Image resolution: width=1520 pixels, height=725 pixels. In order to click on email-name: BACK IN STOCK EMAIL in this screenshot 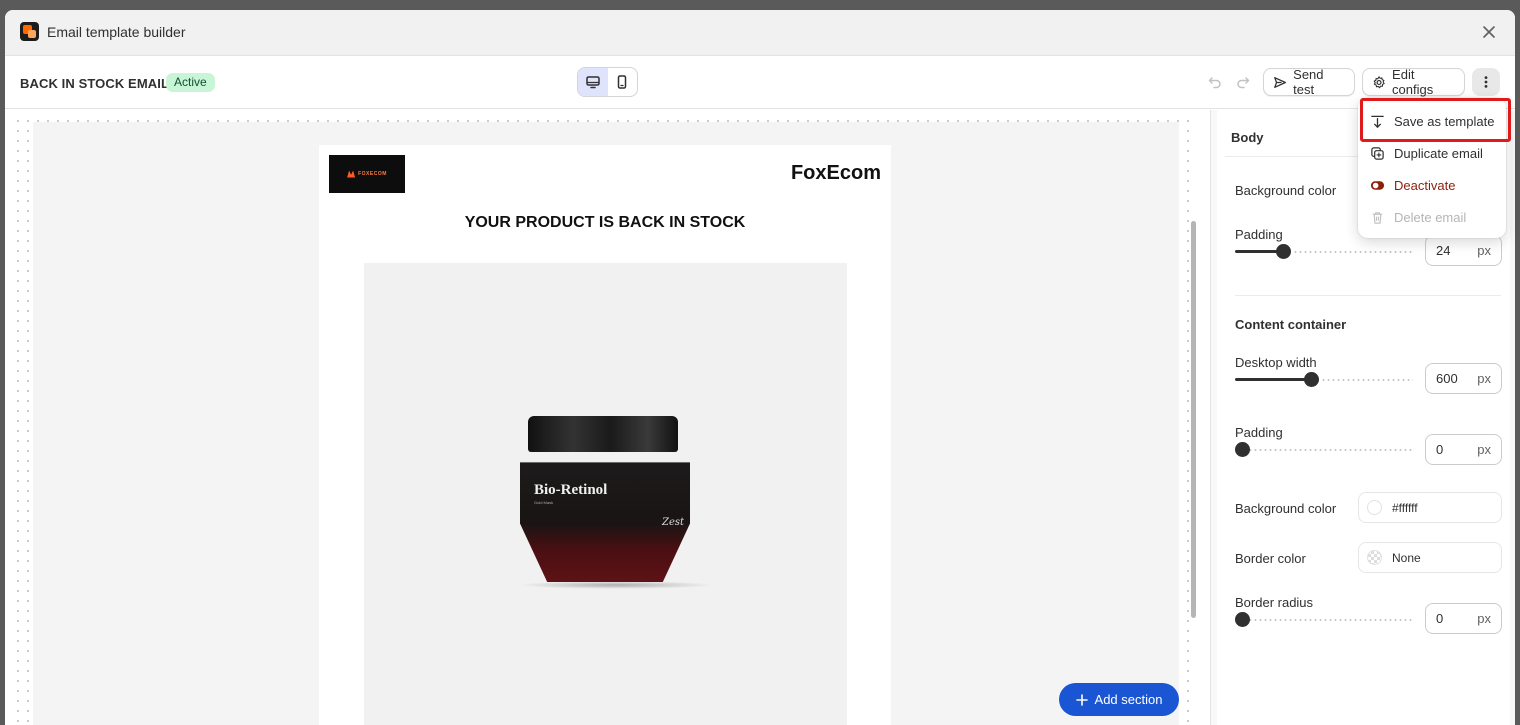, I will do `click(94, 83)`.